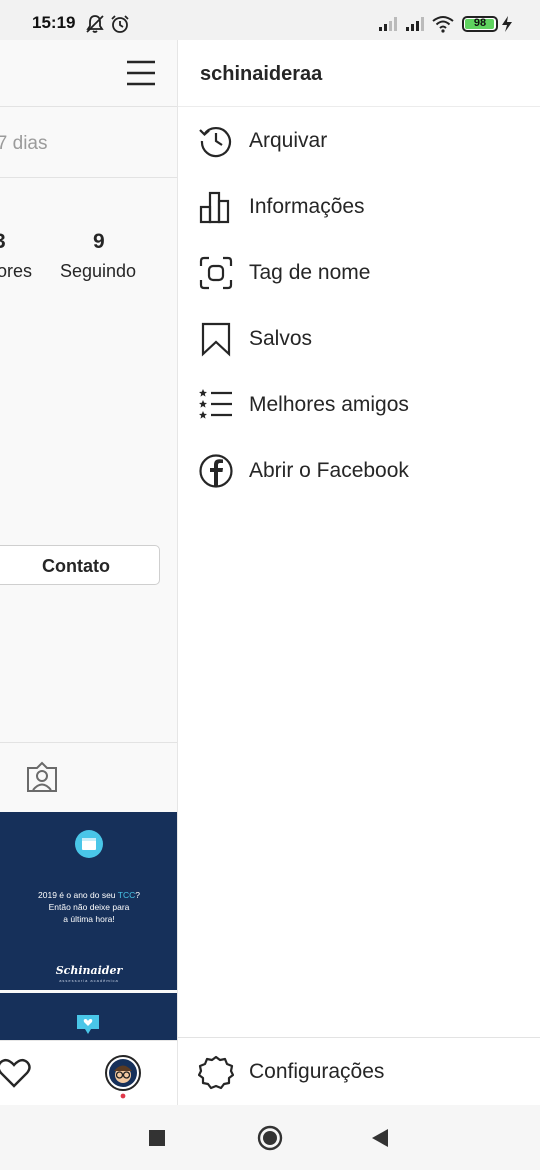  I want to click on home-circle-icon, so click(270, 1138).